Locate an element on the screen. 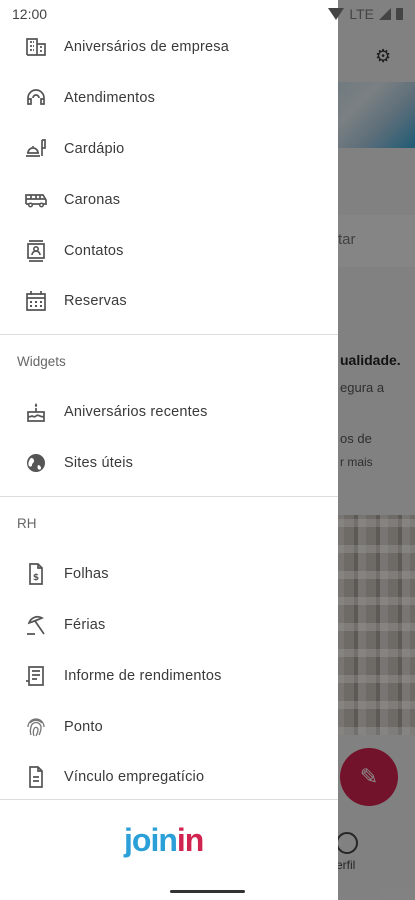 The image size is (415, 900). logo-part-join: join is located at coordinates (151, 840).